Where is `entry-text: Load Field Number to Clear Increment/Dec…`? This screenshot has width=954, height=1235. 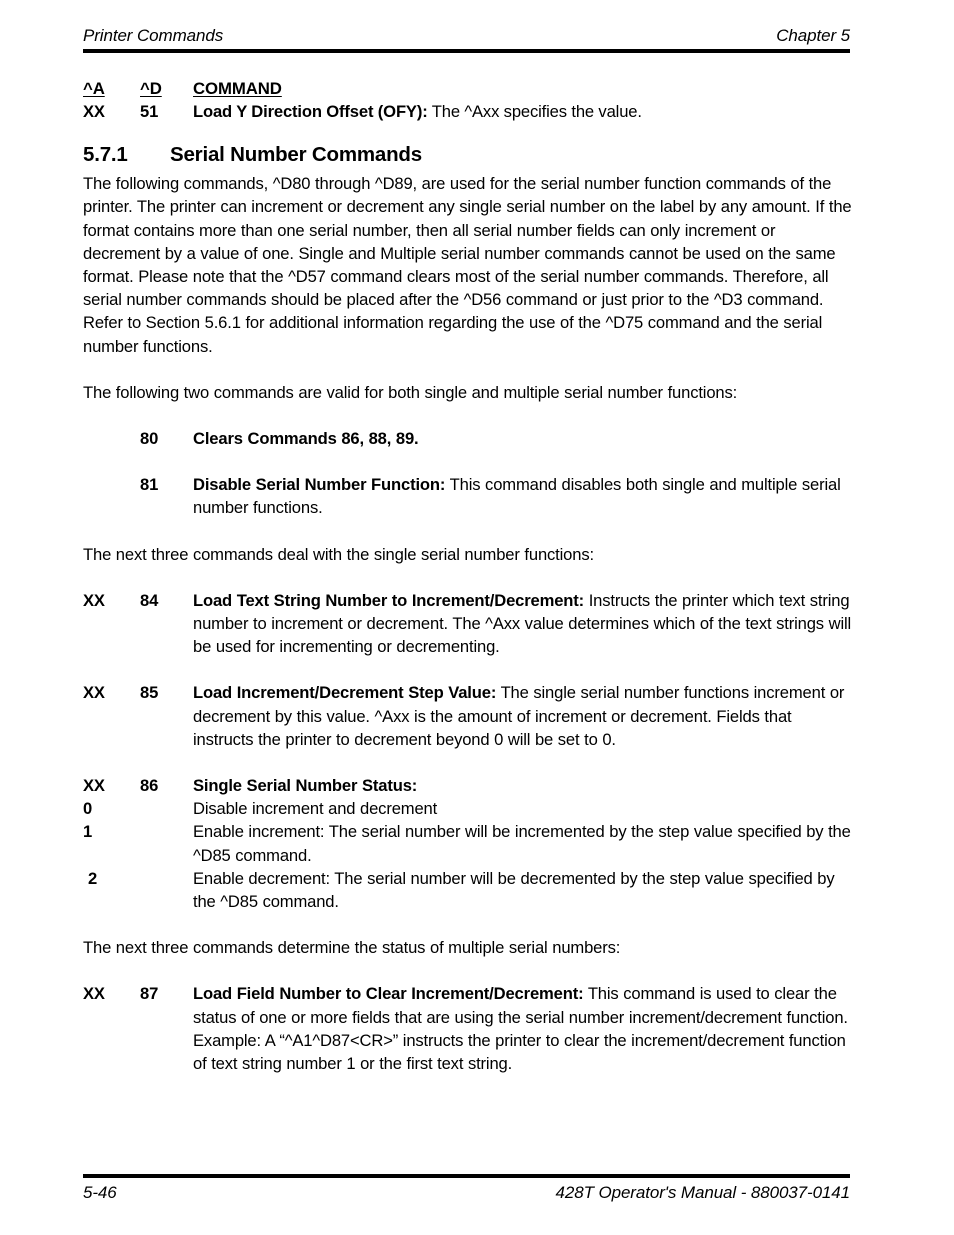 entry-text: Load Field Number to Clear Increment/Dec… is located at coordinates (523, 1028).